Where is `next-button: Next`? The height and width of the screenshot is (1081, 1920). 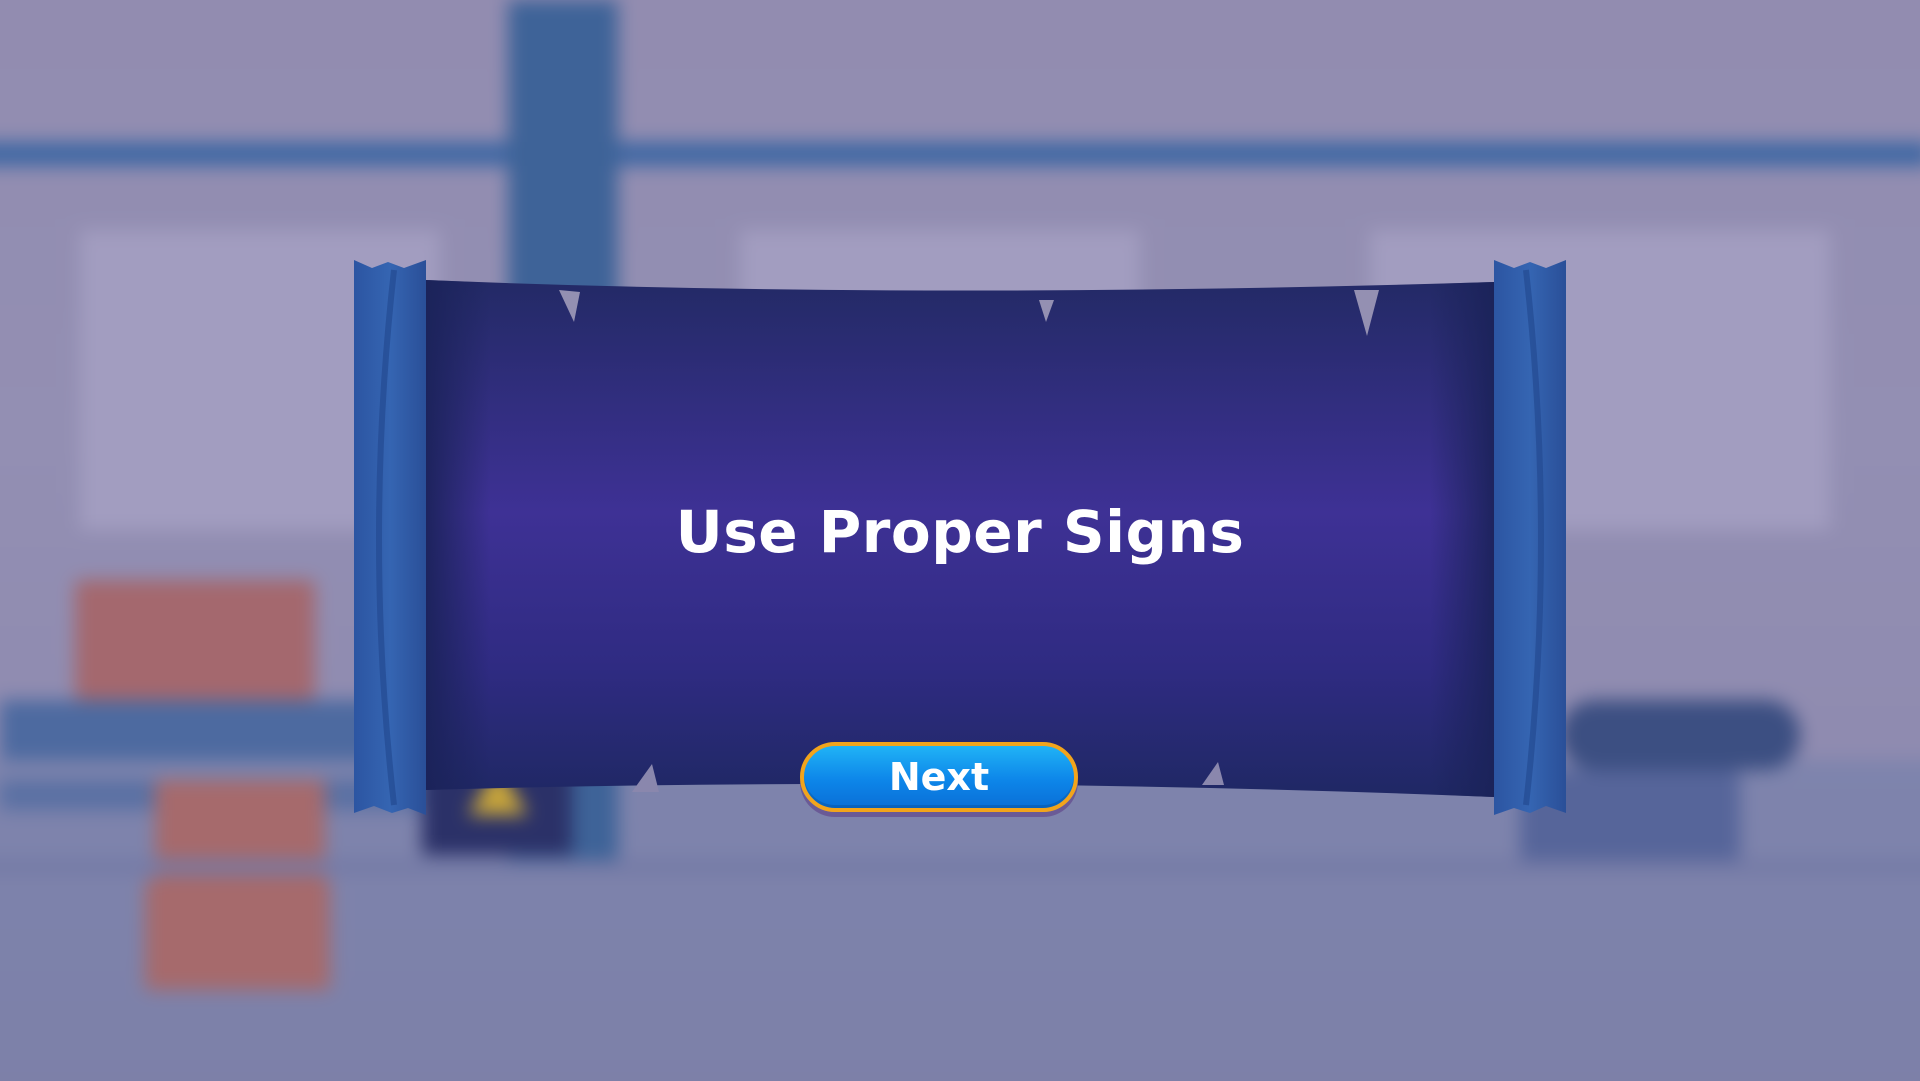 next-button: Next is located at coordinates (939, 777).